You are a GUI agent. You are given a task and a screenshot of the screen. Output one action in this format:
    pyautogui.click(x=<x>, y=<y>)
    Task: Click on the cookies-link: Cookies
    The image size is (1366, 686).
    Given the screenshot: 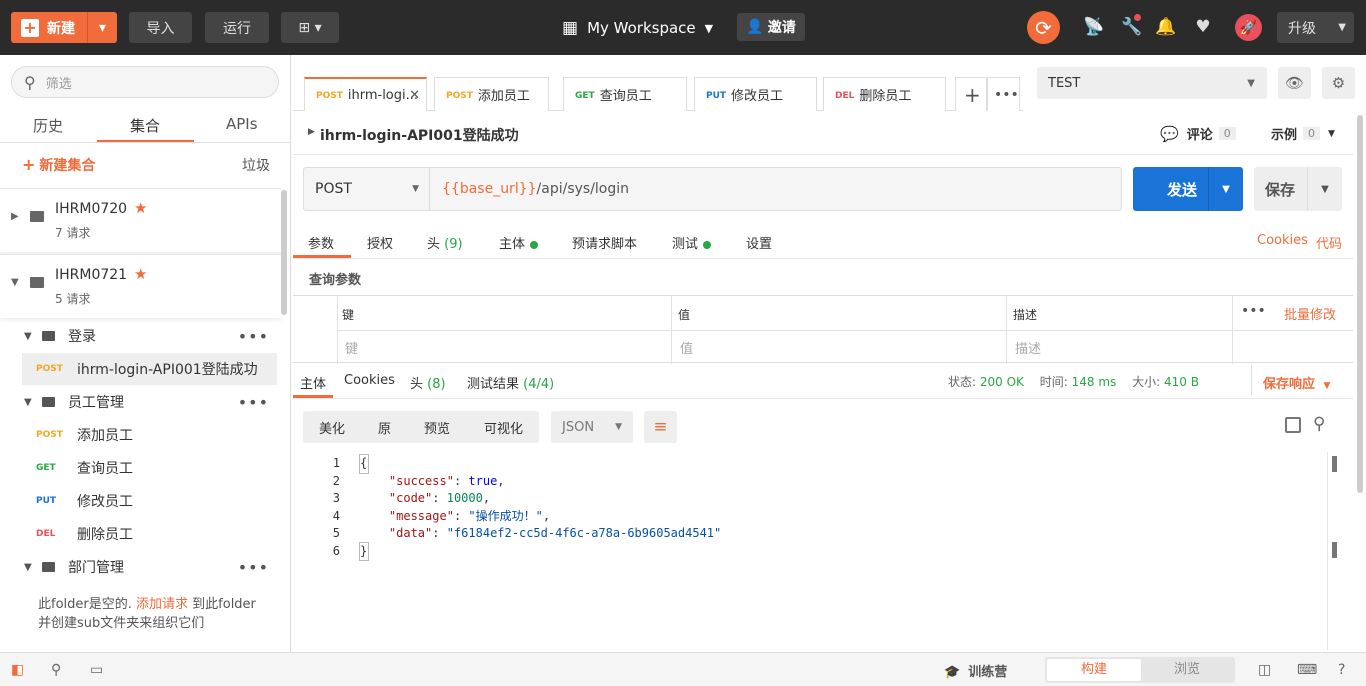 What is the action you would take?
    pyautogui.click(x=1282, y=240)
    